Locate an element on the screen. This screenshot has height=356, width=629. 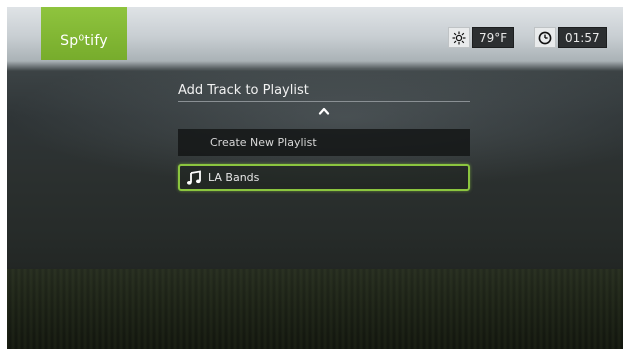
weather-widget: 79°F is located at coordinates (481, 37).